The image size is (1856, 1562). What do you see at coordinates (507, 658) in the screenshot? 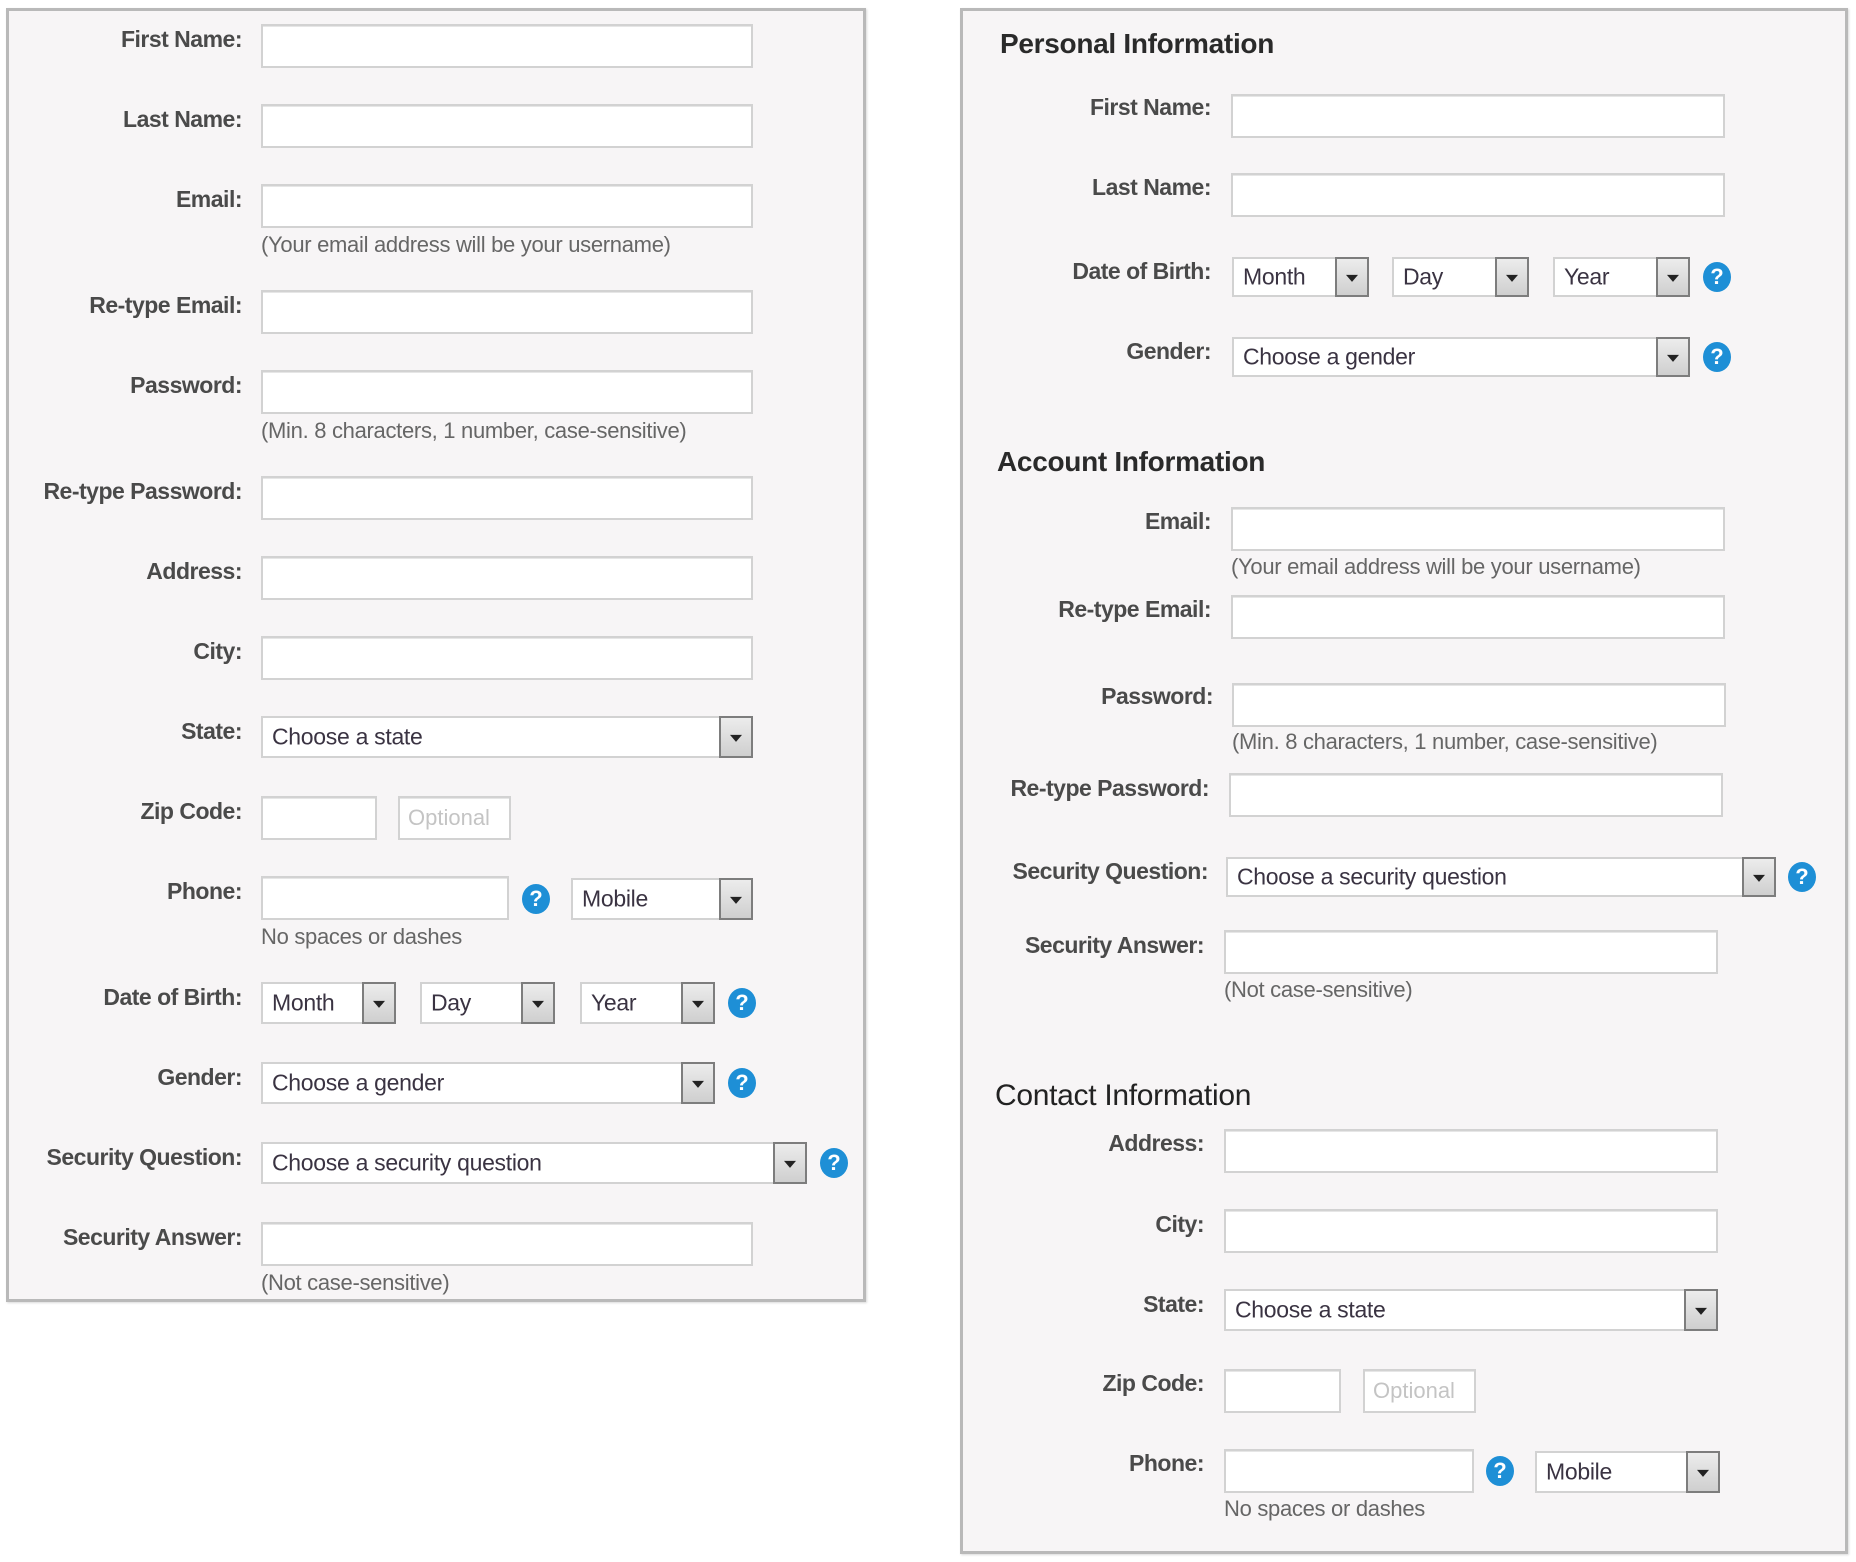
I see `city-input` at bounding box center [507, 658].